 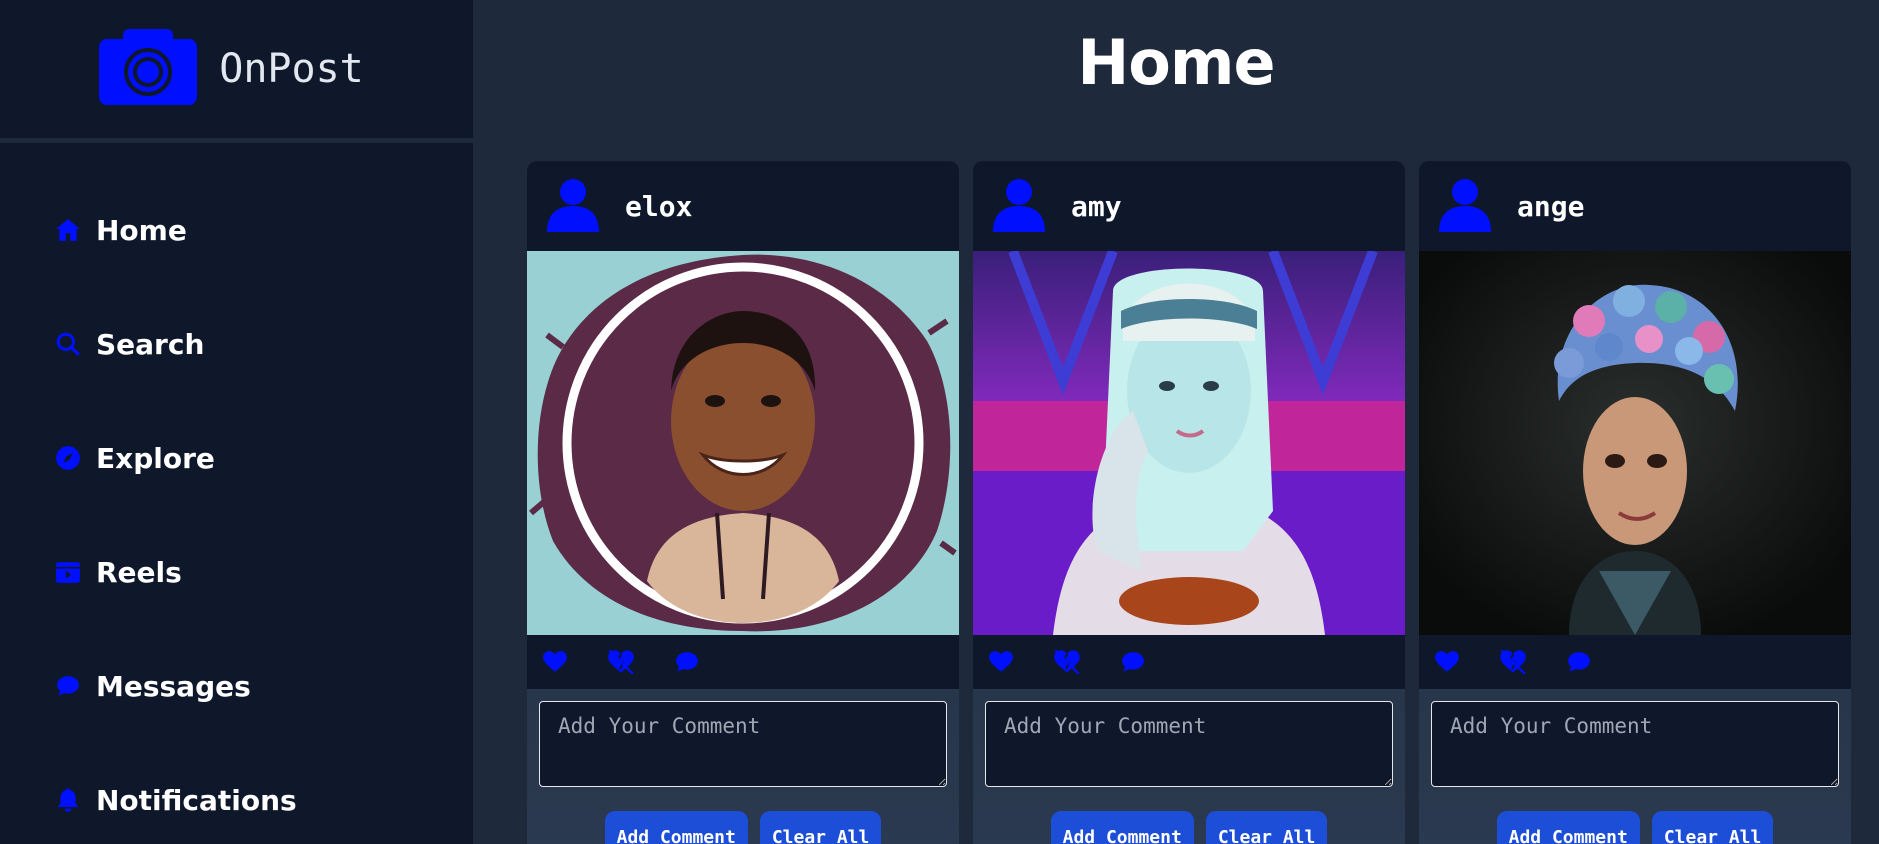 What do you see at coordinates (68, 230) in the screenshot?
I see `home-icon` at bounding box center [68, 230].